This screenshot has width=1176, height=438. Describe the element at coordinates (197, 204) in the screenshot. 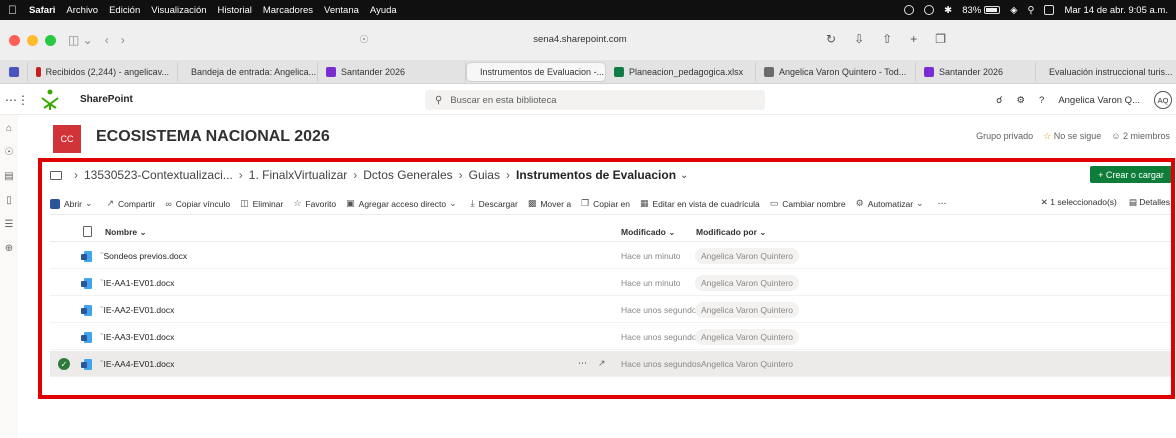

I see `copy-link-button: ∞ Copiar vínculo` at that location.